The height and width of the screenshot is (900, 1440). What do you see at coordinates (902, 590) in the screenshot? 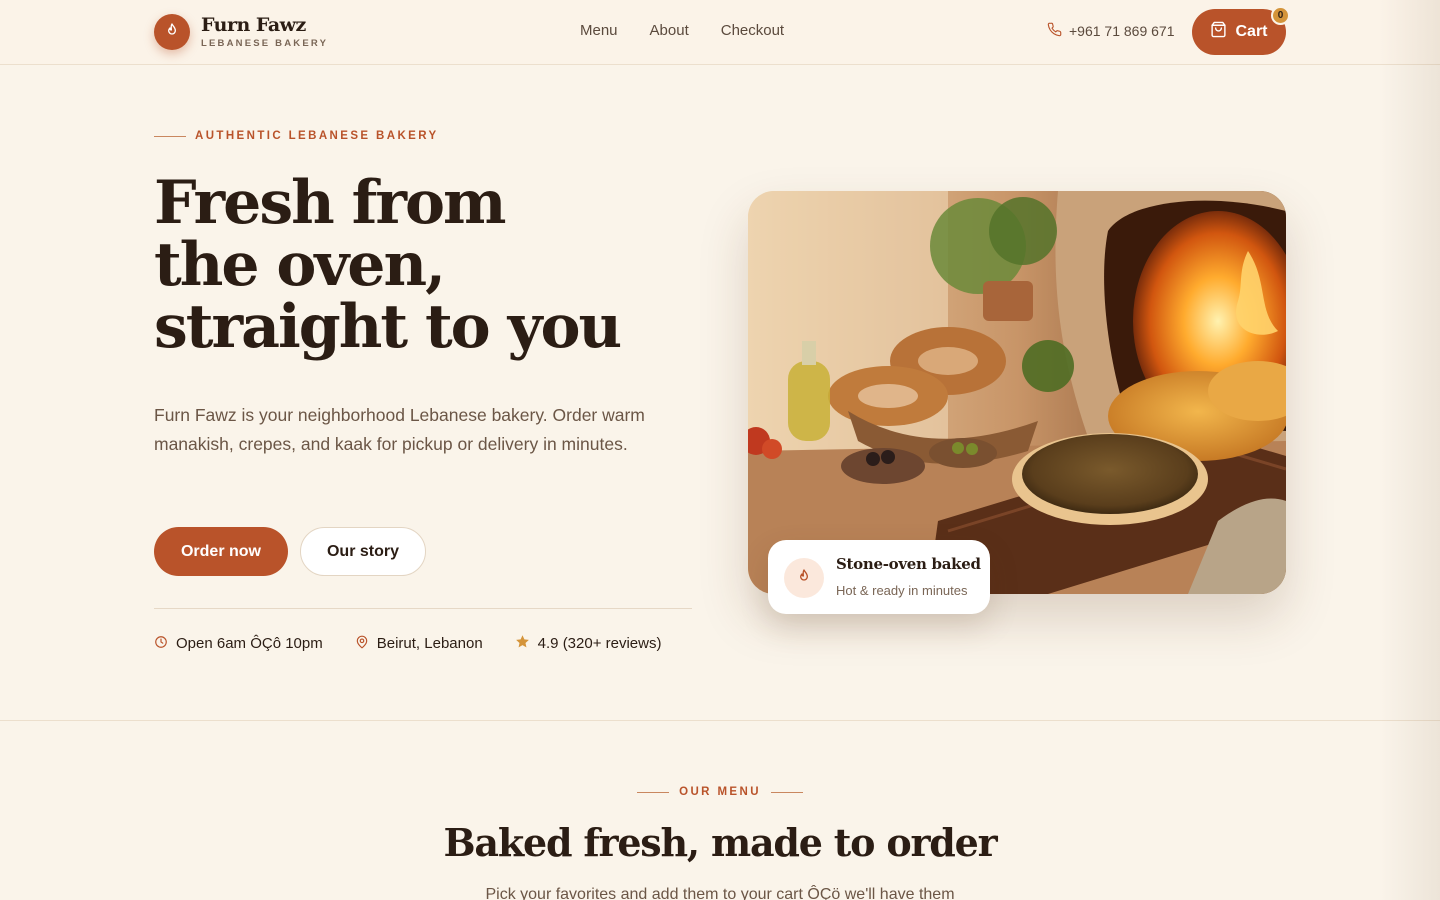
I see `badge-subtitle: Hot & ready in minutes` at bounding box center [902, 590].